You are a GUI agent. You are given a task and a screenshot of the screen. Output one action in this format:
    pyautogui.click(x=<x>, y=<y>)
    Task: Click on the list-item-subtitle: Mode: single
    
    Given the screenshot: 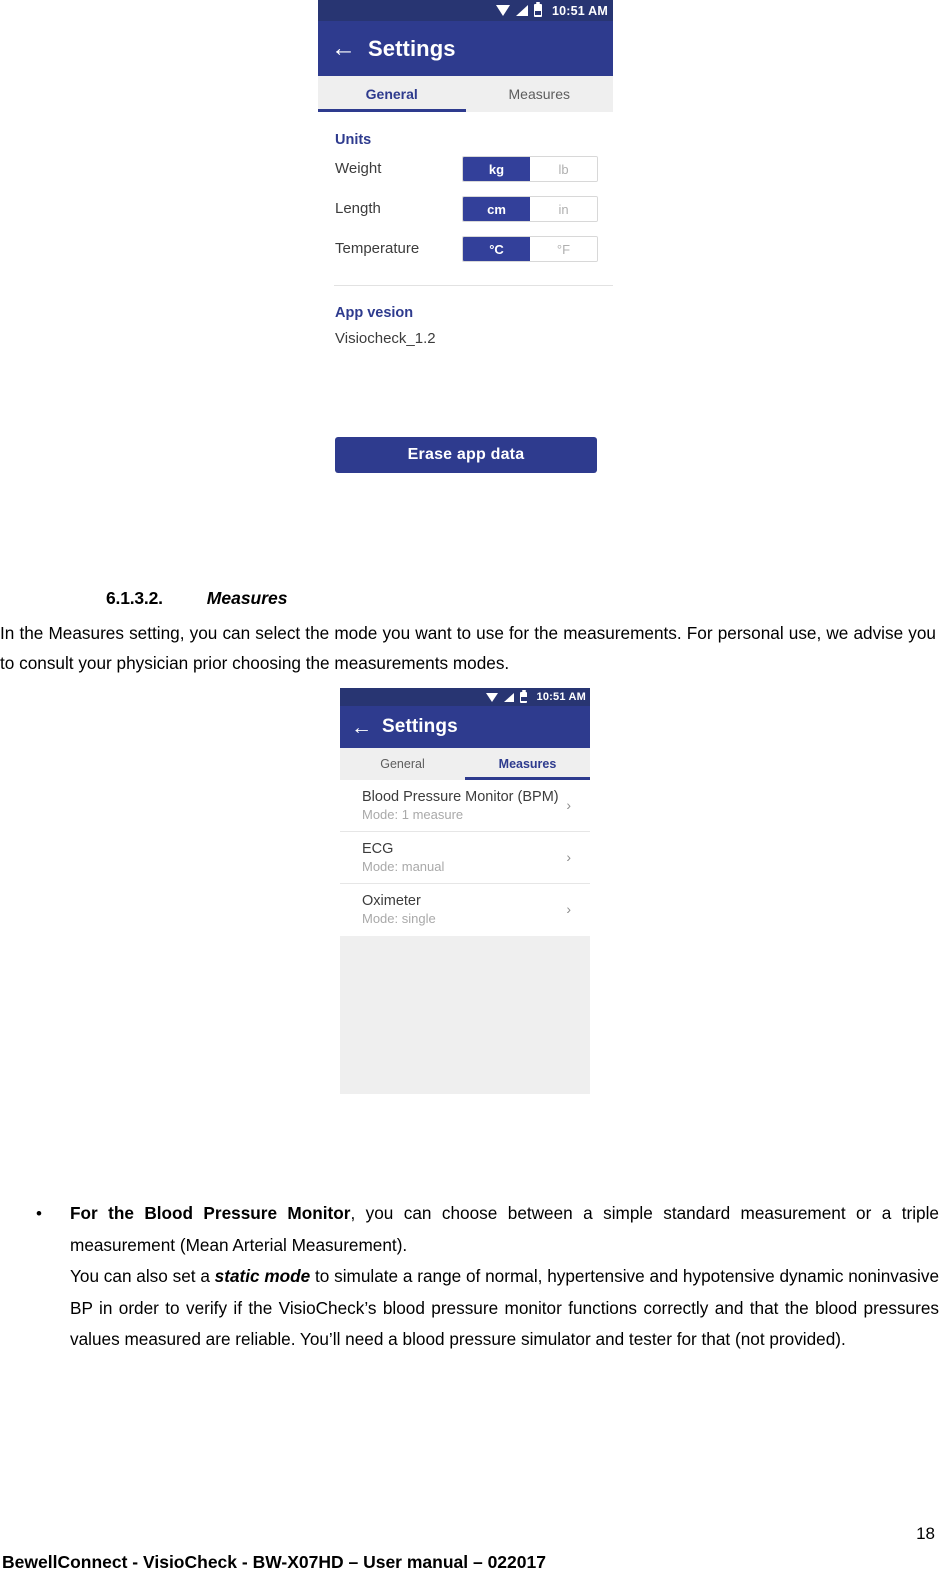 What is the action you would take?
    pyautogui.click(x=399, y=918)
    